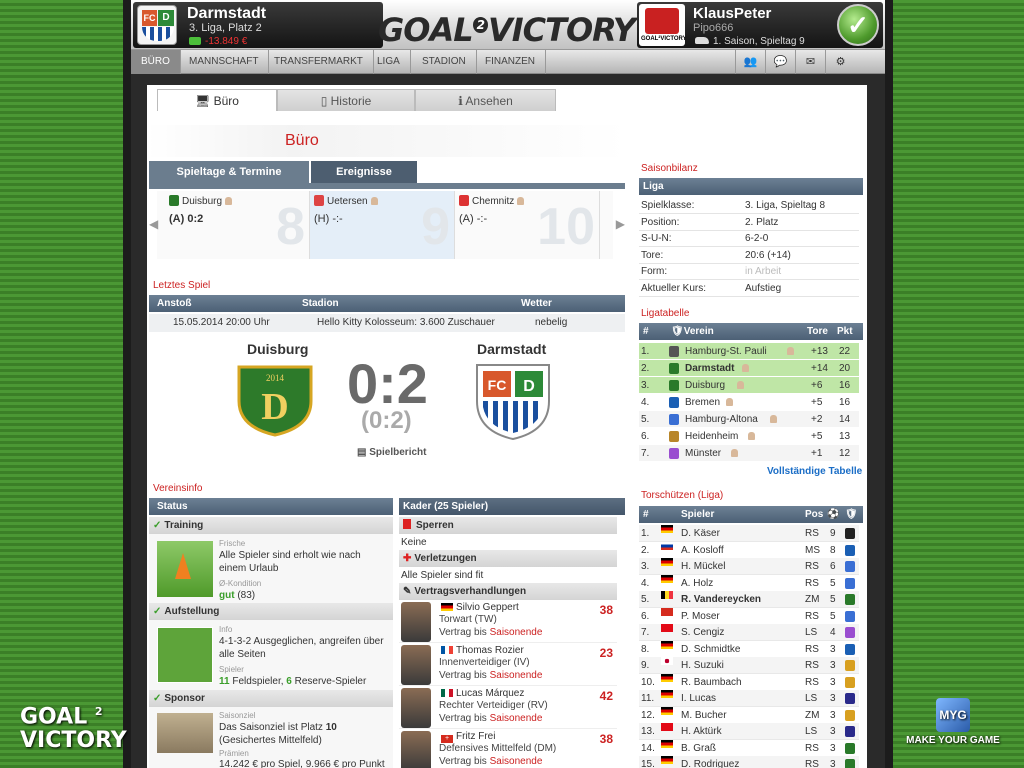 The height and width of the screenshot is (768, 1024). Describe the element at coordinates (701, 731) in the screenshot. I see `scorer-name: H. Aktürk` at that location.